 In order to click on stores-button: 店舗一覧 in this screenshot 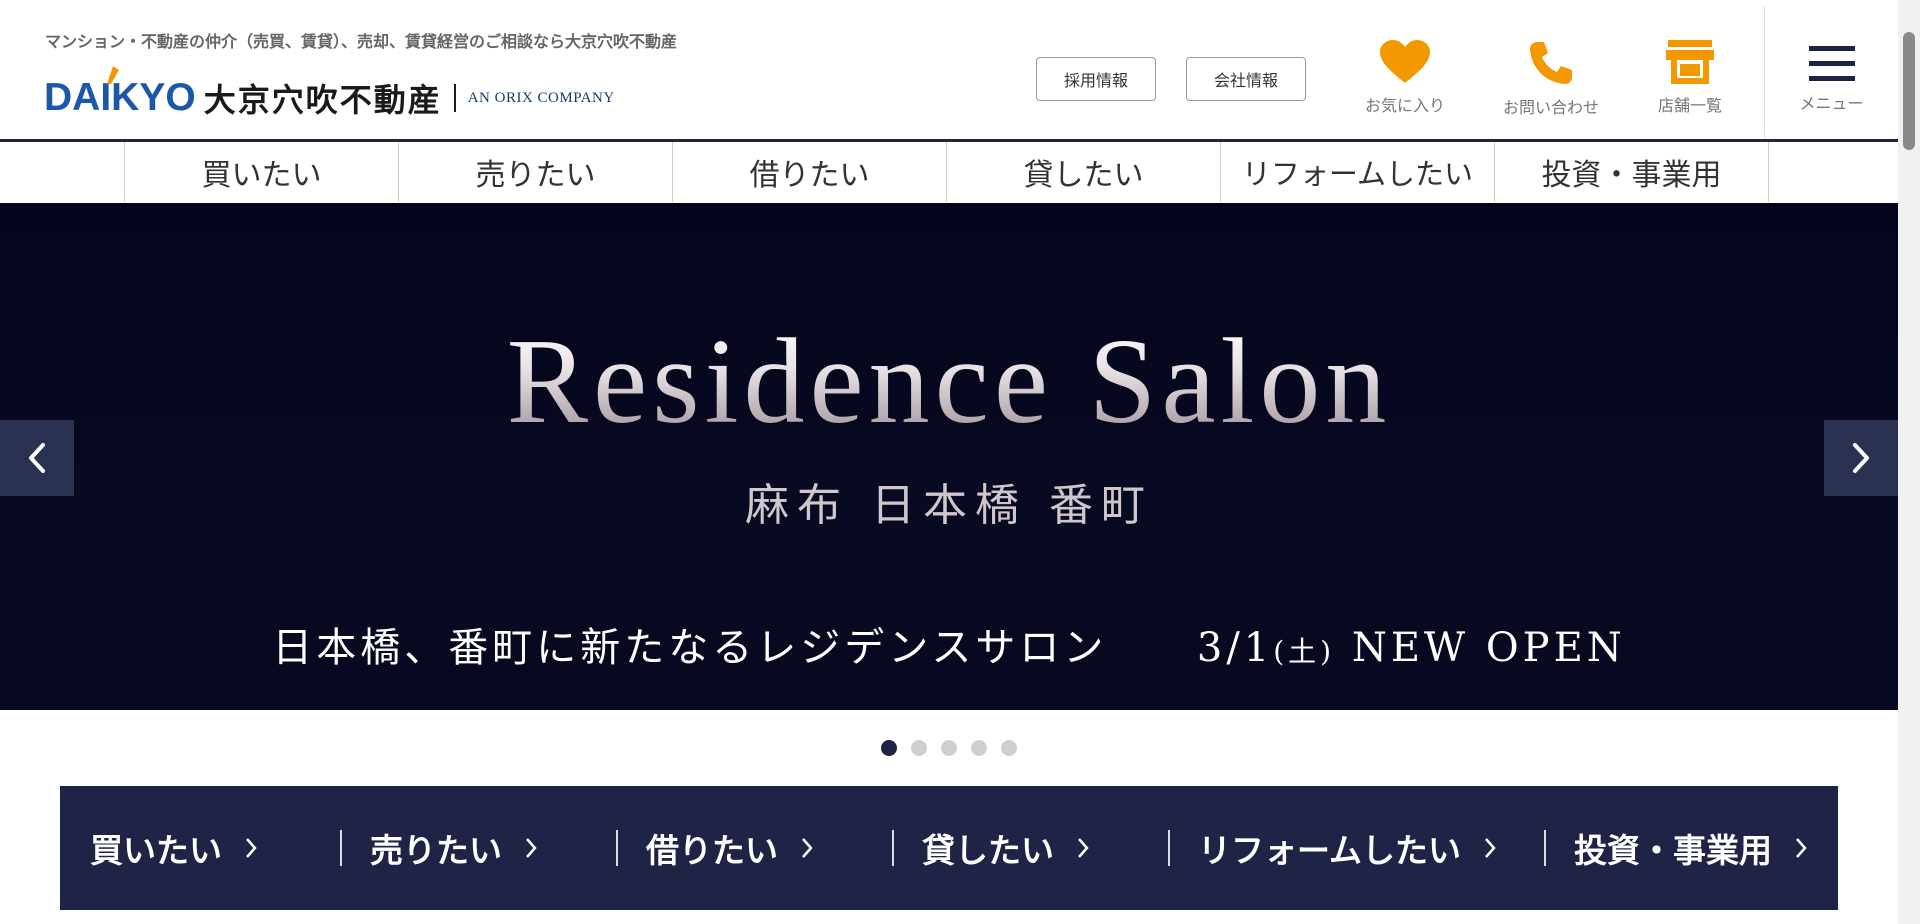, I will do `click(1690, 78)`.